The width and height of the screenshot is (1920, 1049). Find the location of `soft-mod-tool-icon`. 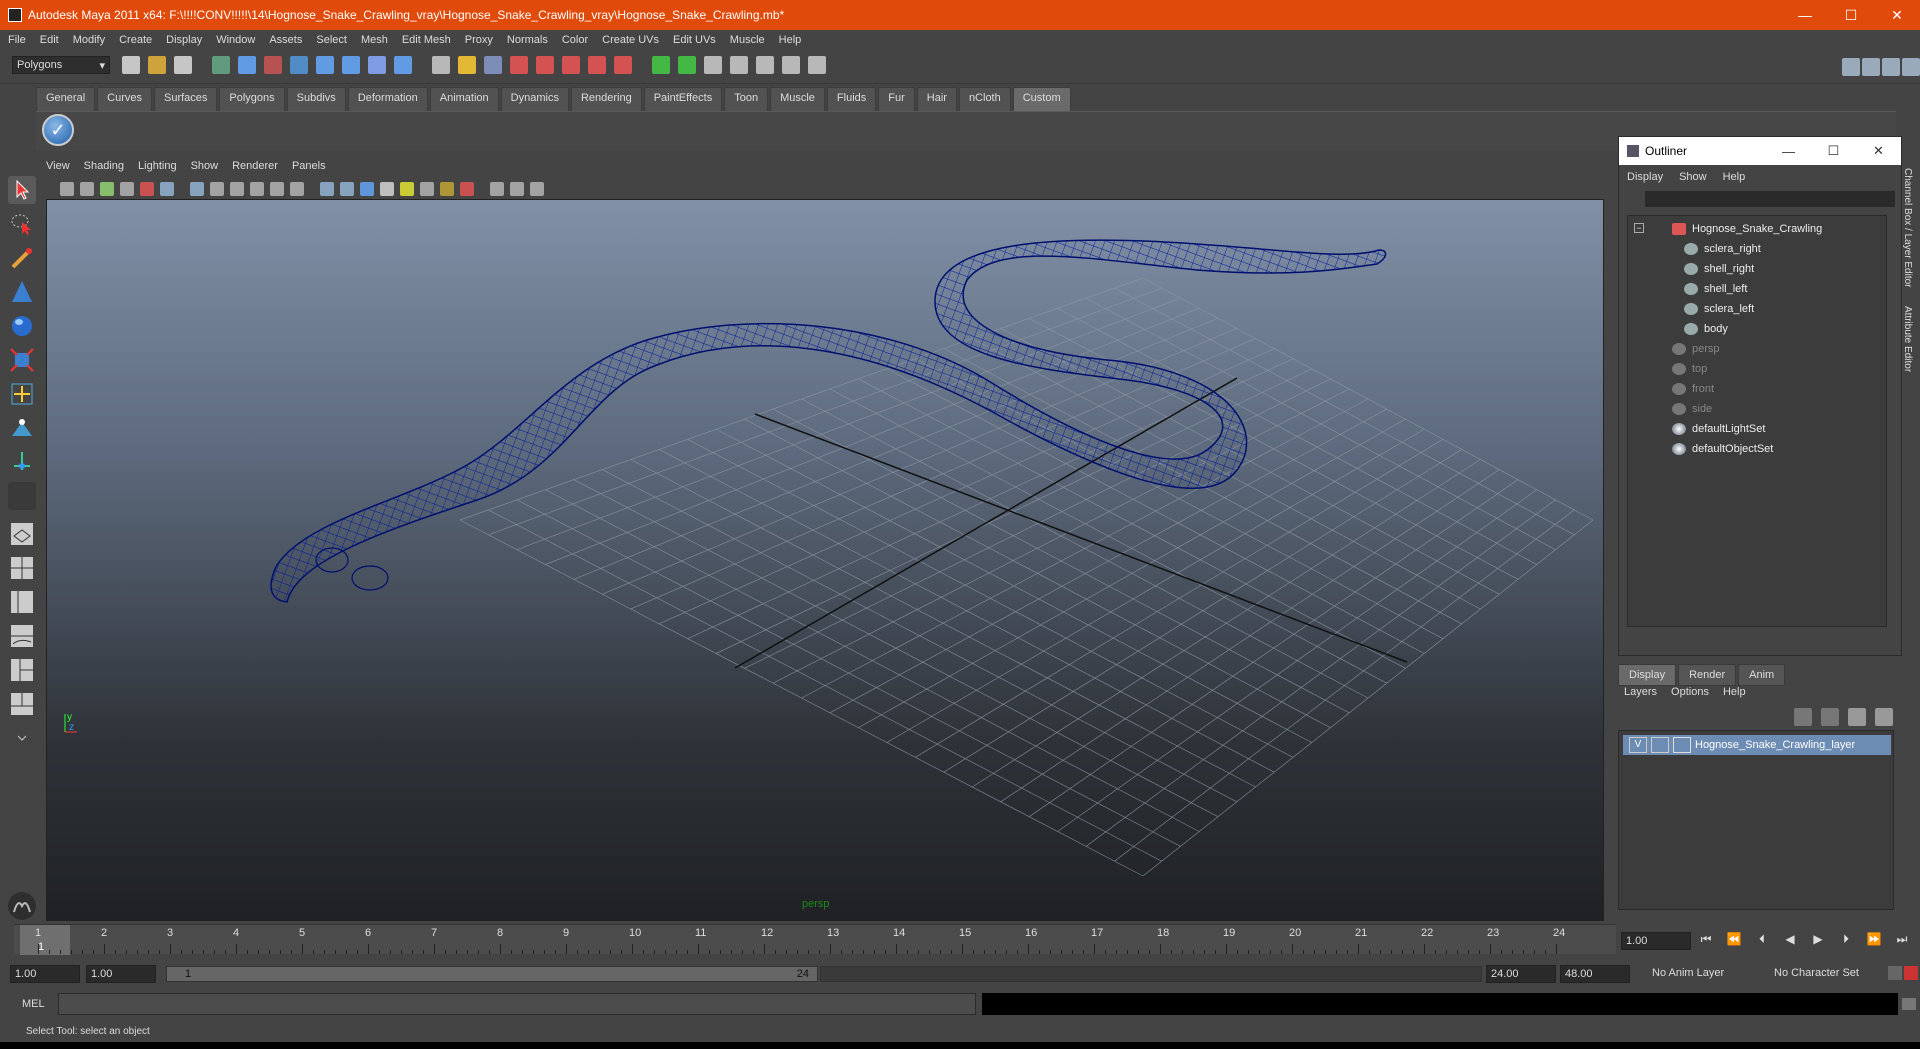

soft-mod-tool-icon is located at coordinates (22, 428).